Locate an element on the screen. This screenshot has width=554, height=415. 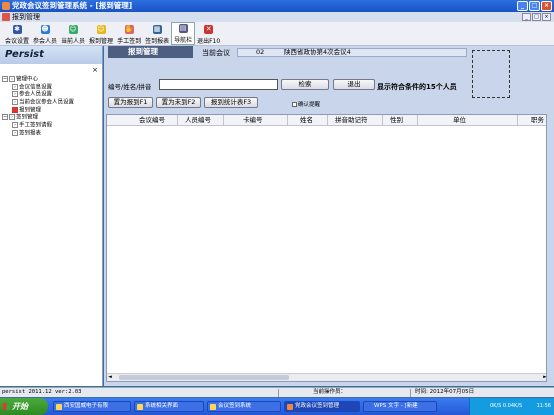
child-minimize-button: _ is located at coordinates (526, 17).